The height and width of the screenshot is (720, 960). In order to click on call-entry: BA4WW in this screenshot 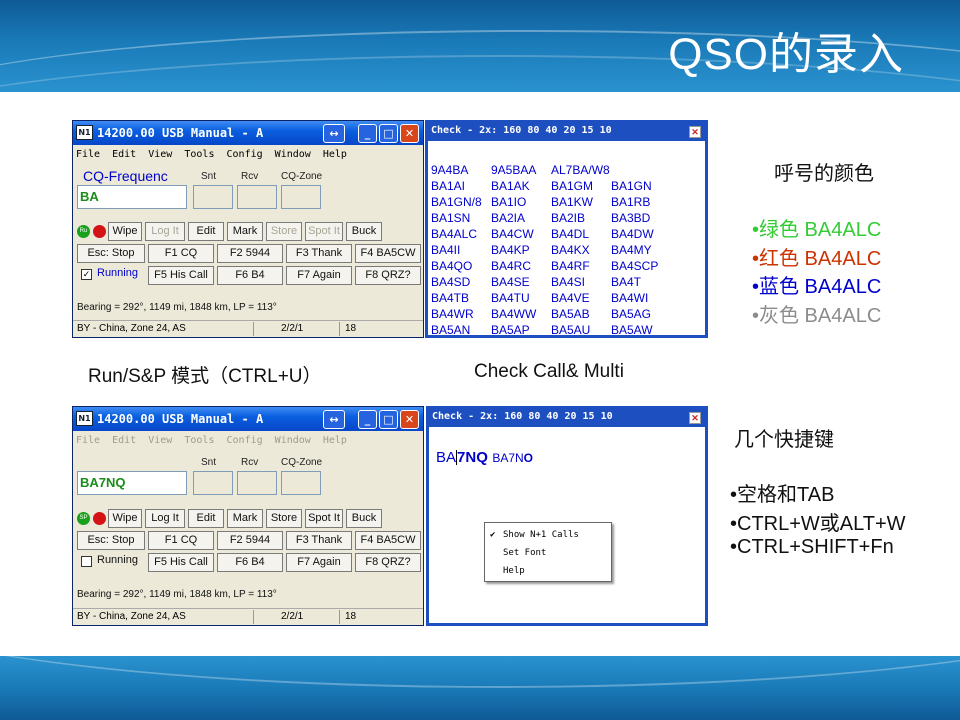, I will do `click(521, 314)`.